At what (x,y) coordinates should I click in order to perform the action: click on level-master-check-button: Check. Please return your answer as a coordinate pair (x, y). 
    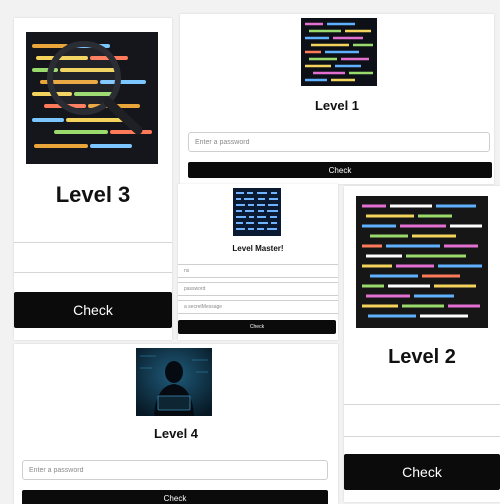
    Looking at the image, I should click on (257, 327).